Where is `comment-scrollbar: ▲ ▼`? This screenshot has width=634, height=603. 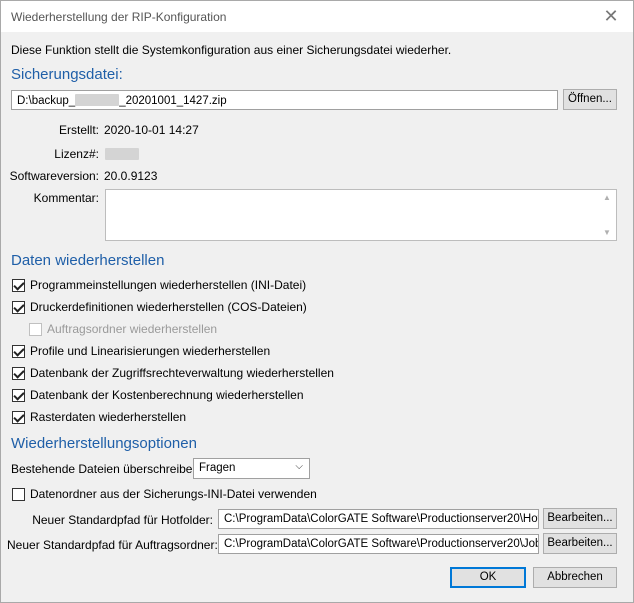
comment-scrollbar: ▲ ▼ is located at coordinates (607, 215).